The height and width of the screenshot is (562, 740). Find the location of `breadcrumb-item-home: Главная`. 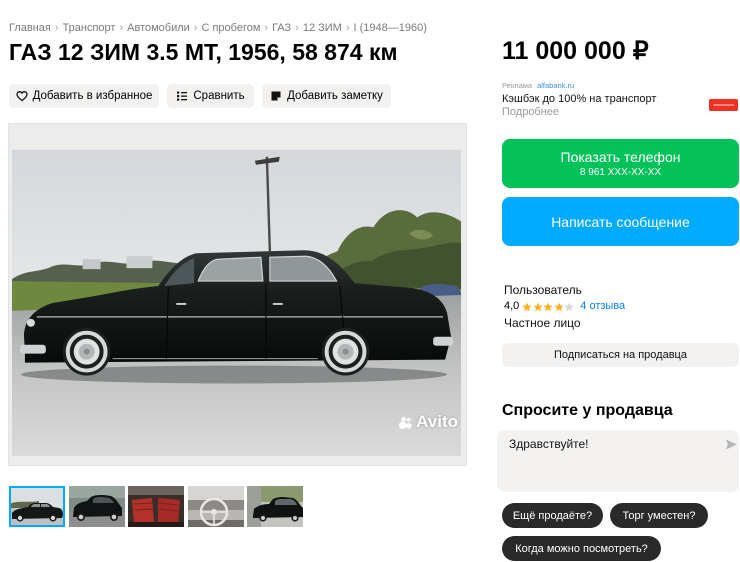

breadcrumb-item-home: Главная is located at coordinates (30, 28).